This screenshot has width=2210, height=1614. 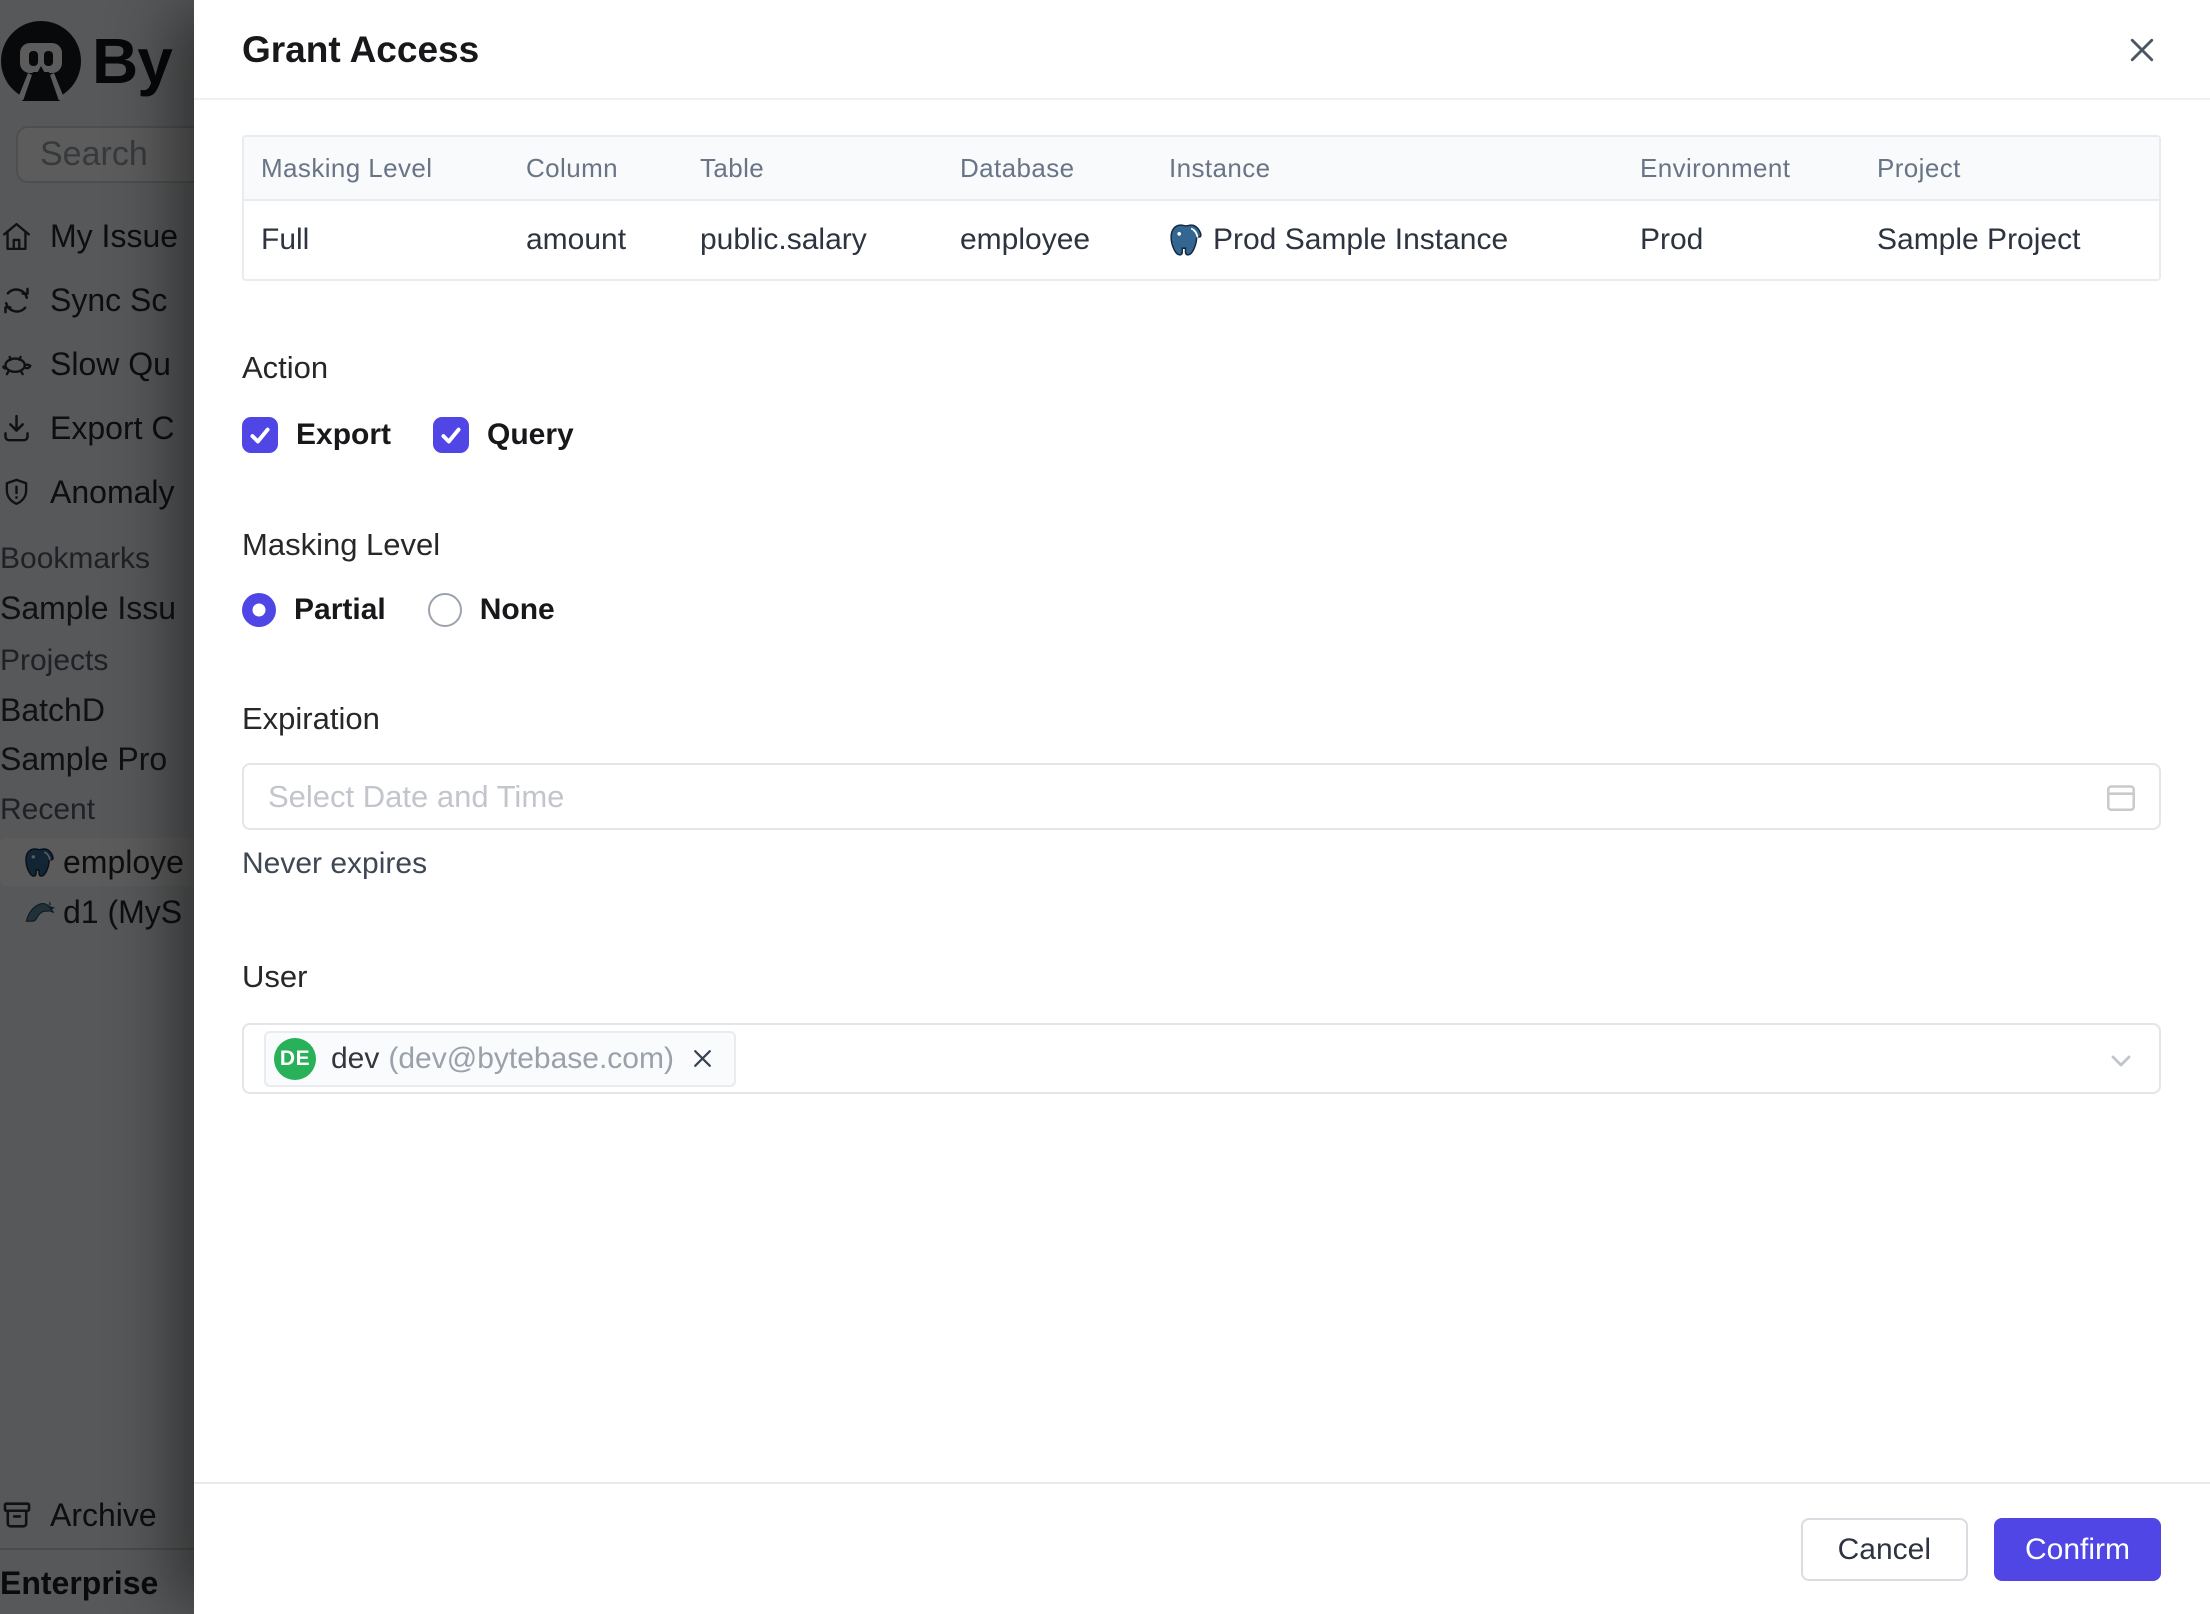 I want to click on masking-level-heading: Masking Level, so click(x=341, y=544).